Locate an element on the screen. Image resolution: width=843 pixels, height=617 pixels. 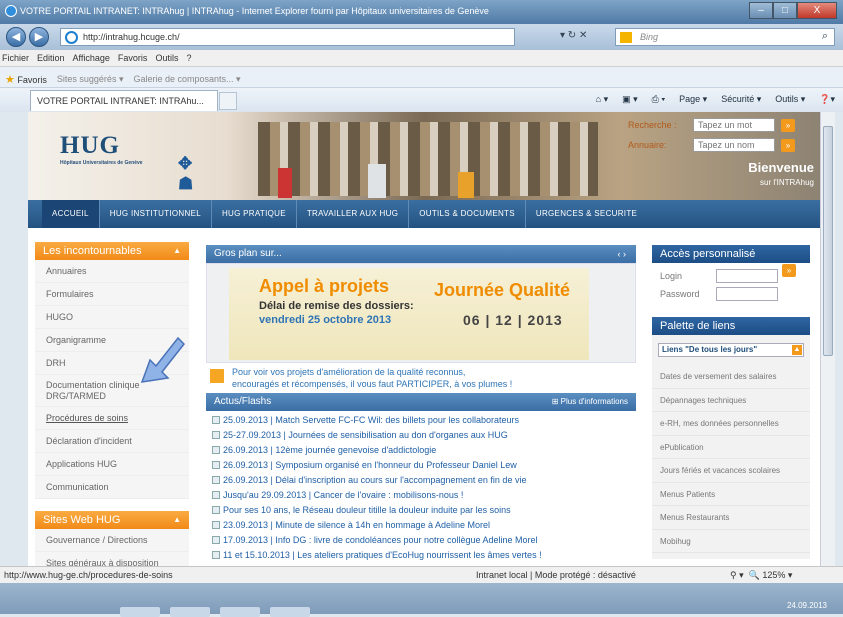
star-icon: ★ is located at coordinates (10, 79).